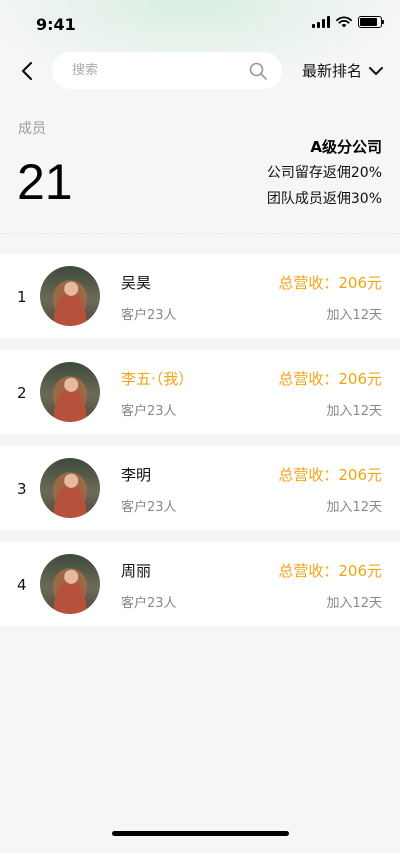 The width and height of the screenshot is (400, 853). I want to click on cellular-signal-icon, so click(321, 22).